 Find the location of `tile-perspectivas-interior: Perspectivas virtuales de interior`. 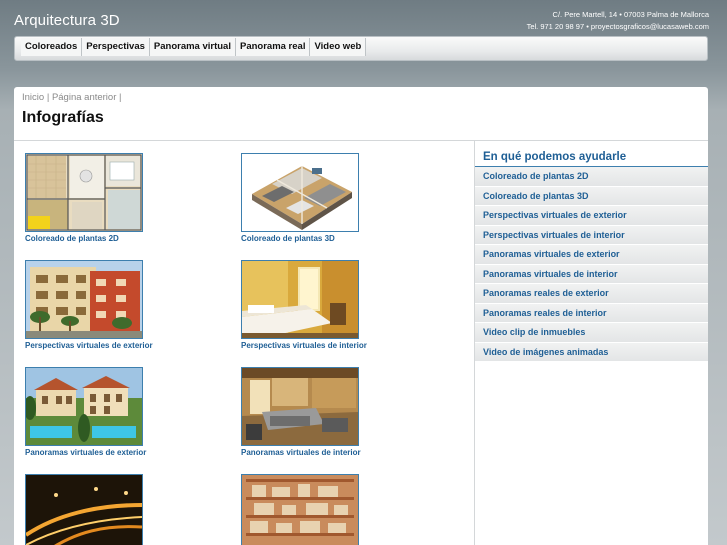

tile-perspectivas-interior: Perspectivas virtuales de interior is located at coordinates (341, 305).